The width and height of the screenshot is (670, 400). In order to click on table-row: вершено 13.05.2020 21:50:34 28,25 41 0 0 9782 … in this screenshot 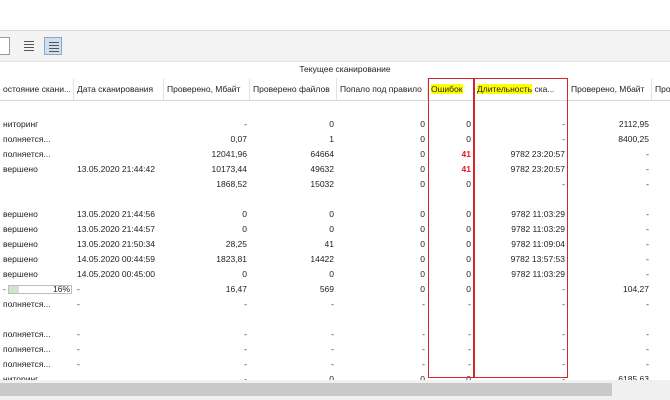, I will do `click(335, 244)`.